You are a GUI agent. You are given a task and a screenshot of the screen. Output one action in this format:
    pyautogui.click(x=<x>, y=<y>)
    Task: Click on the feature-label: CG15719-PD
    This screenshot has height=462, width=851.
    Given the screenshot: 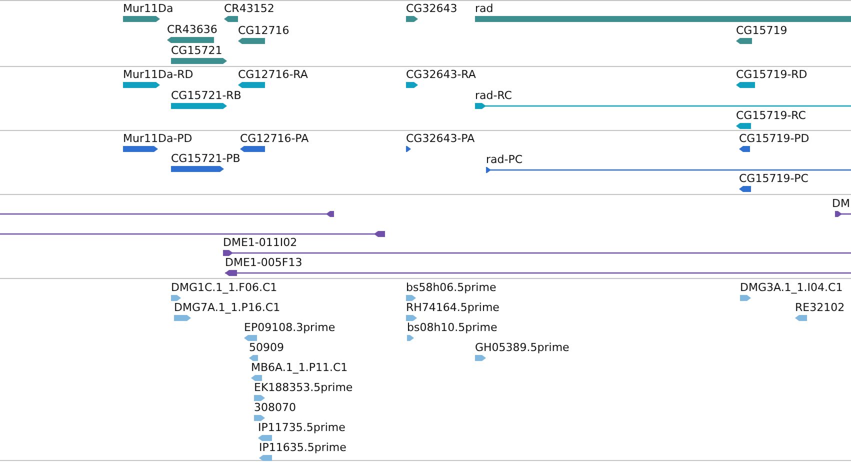 What is the action you would take?
    pyautogui.click(x=774, y=138)
    